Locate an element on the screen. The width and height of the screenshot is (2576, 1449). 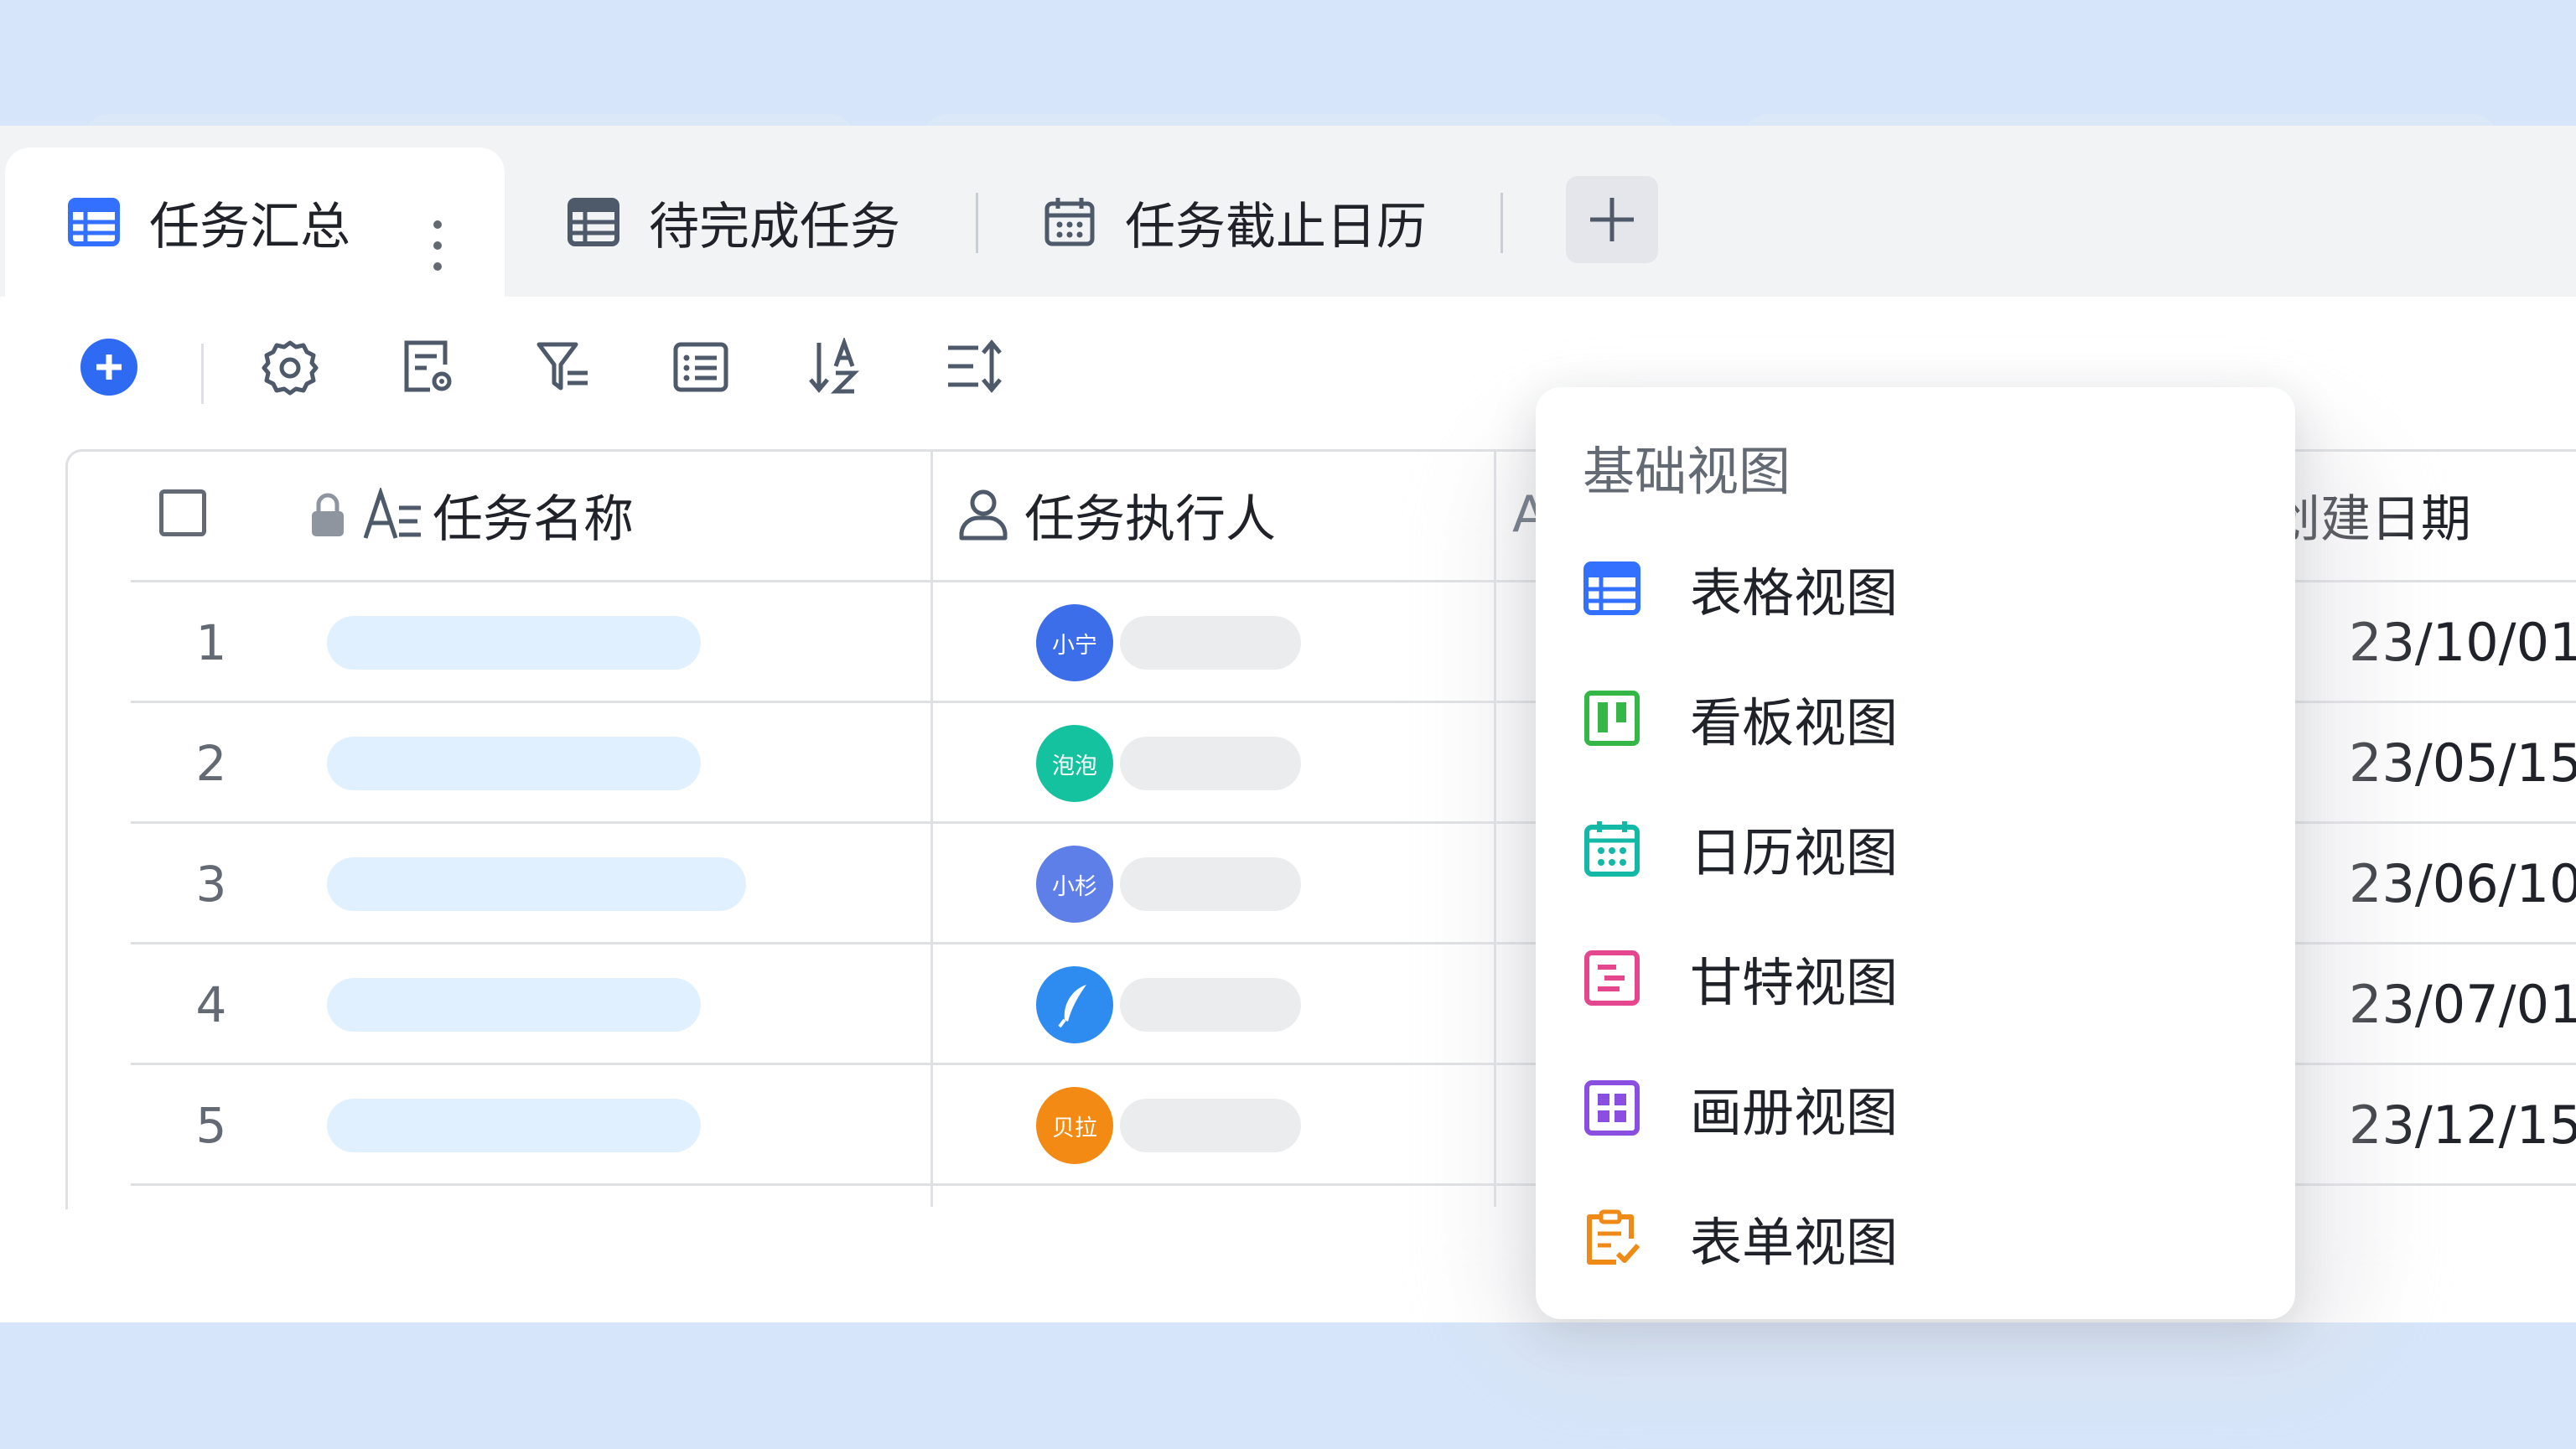
add-record-icon is located at coordinates (108, 367).